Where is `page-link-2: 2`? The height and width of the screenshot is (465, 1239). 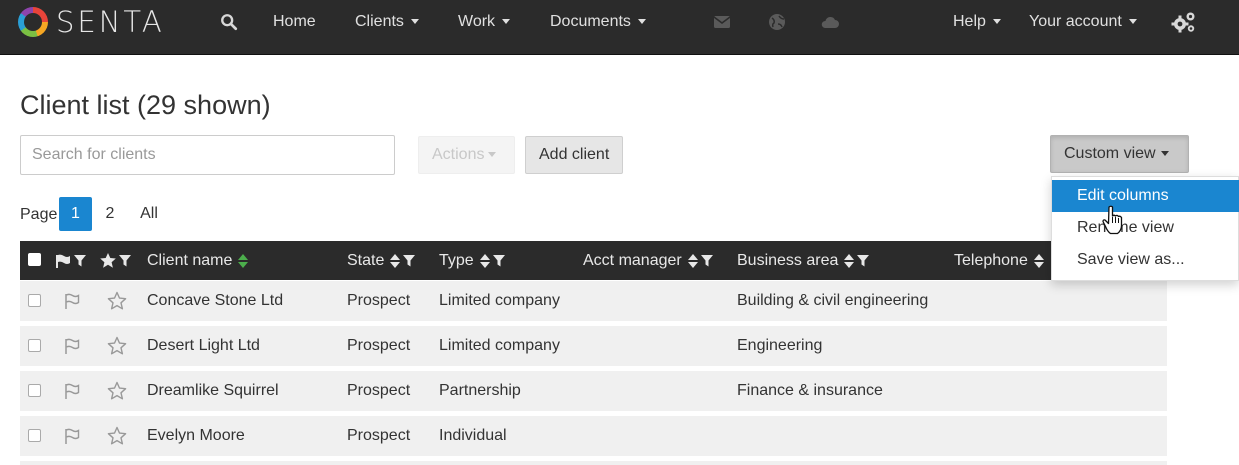
page-link-2: 2 is located at coordinates (110, 214).